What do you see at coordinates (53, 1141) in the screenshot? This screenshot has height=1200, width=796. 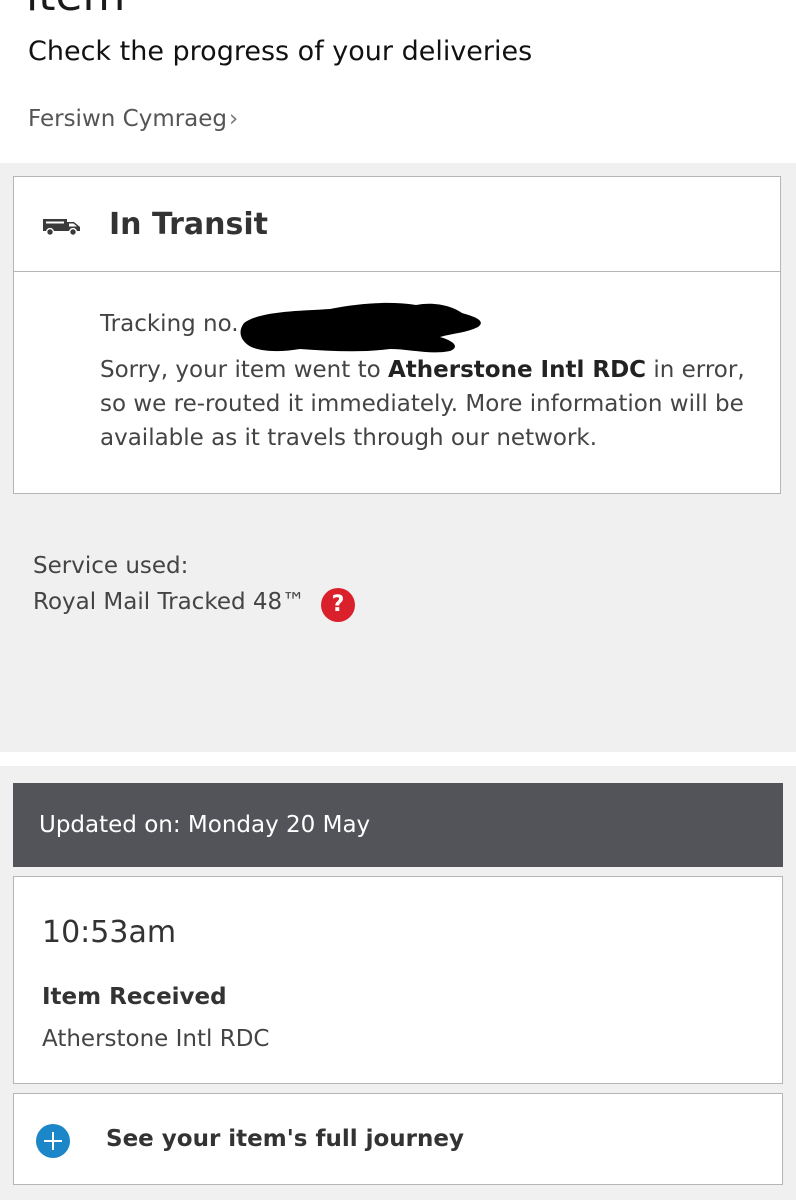 I see `plus-icon` at bounding box center [53, 1141].